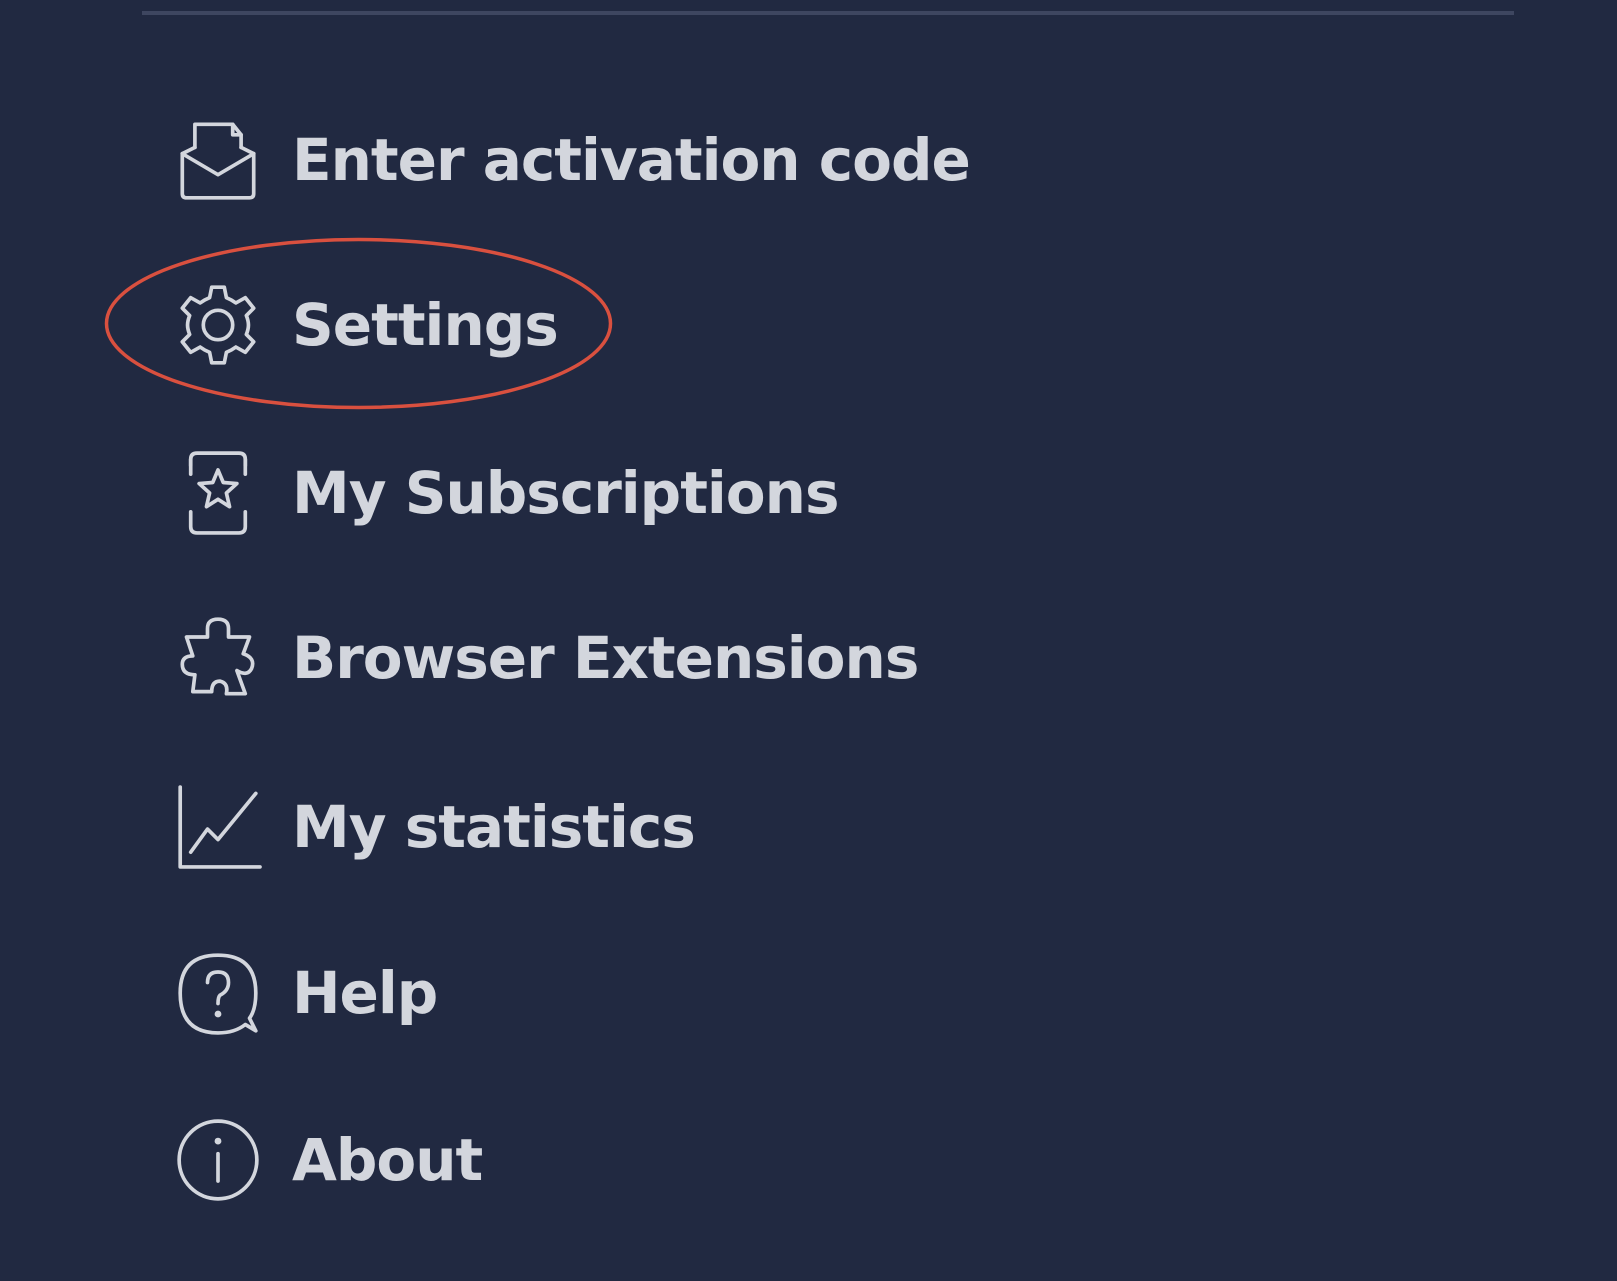 This screenshot has width=1617, height=1281. Describe the element at coordinates (600, 993) in the screenshot. I see `menu-item-help: Help` at that location.